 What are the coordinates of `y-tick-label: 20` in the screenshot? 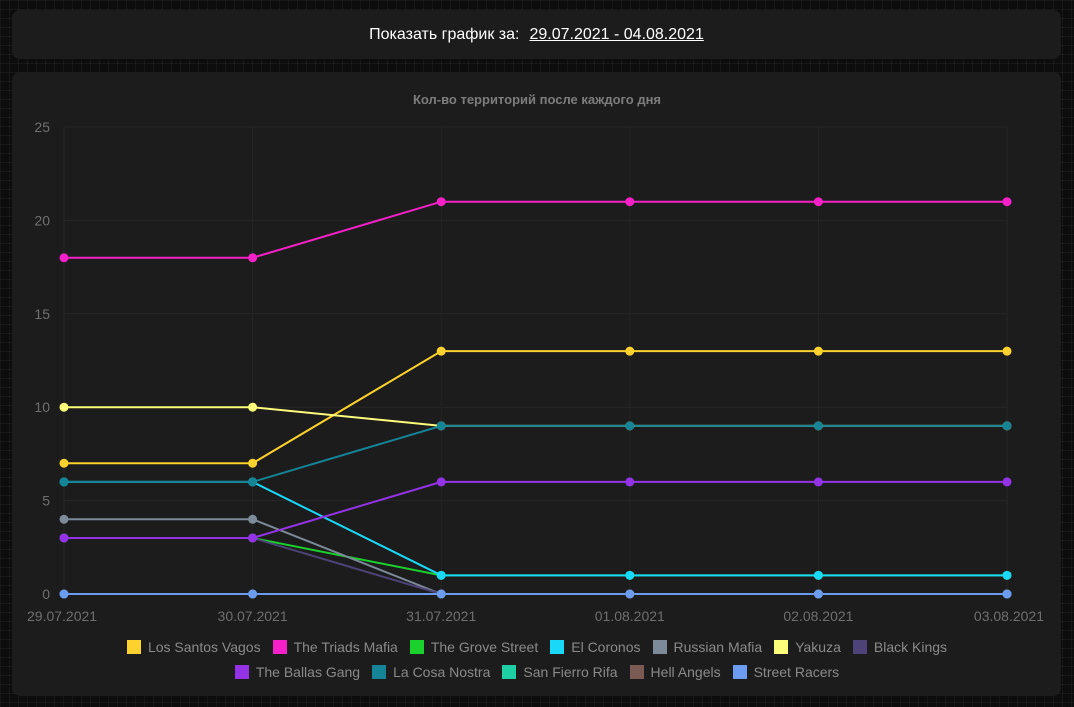 It's located at (42, 220).